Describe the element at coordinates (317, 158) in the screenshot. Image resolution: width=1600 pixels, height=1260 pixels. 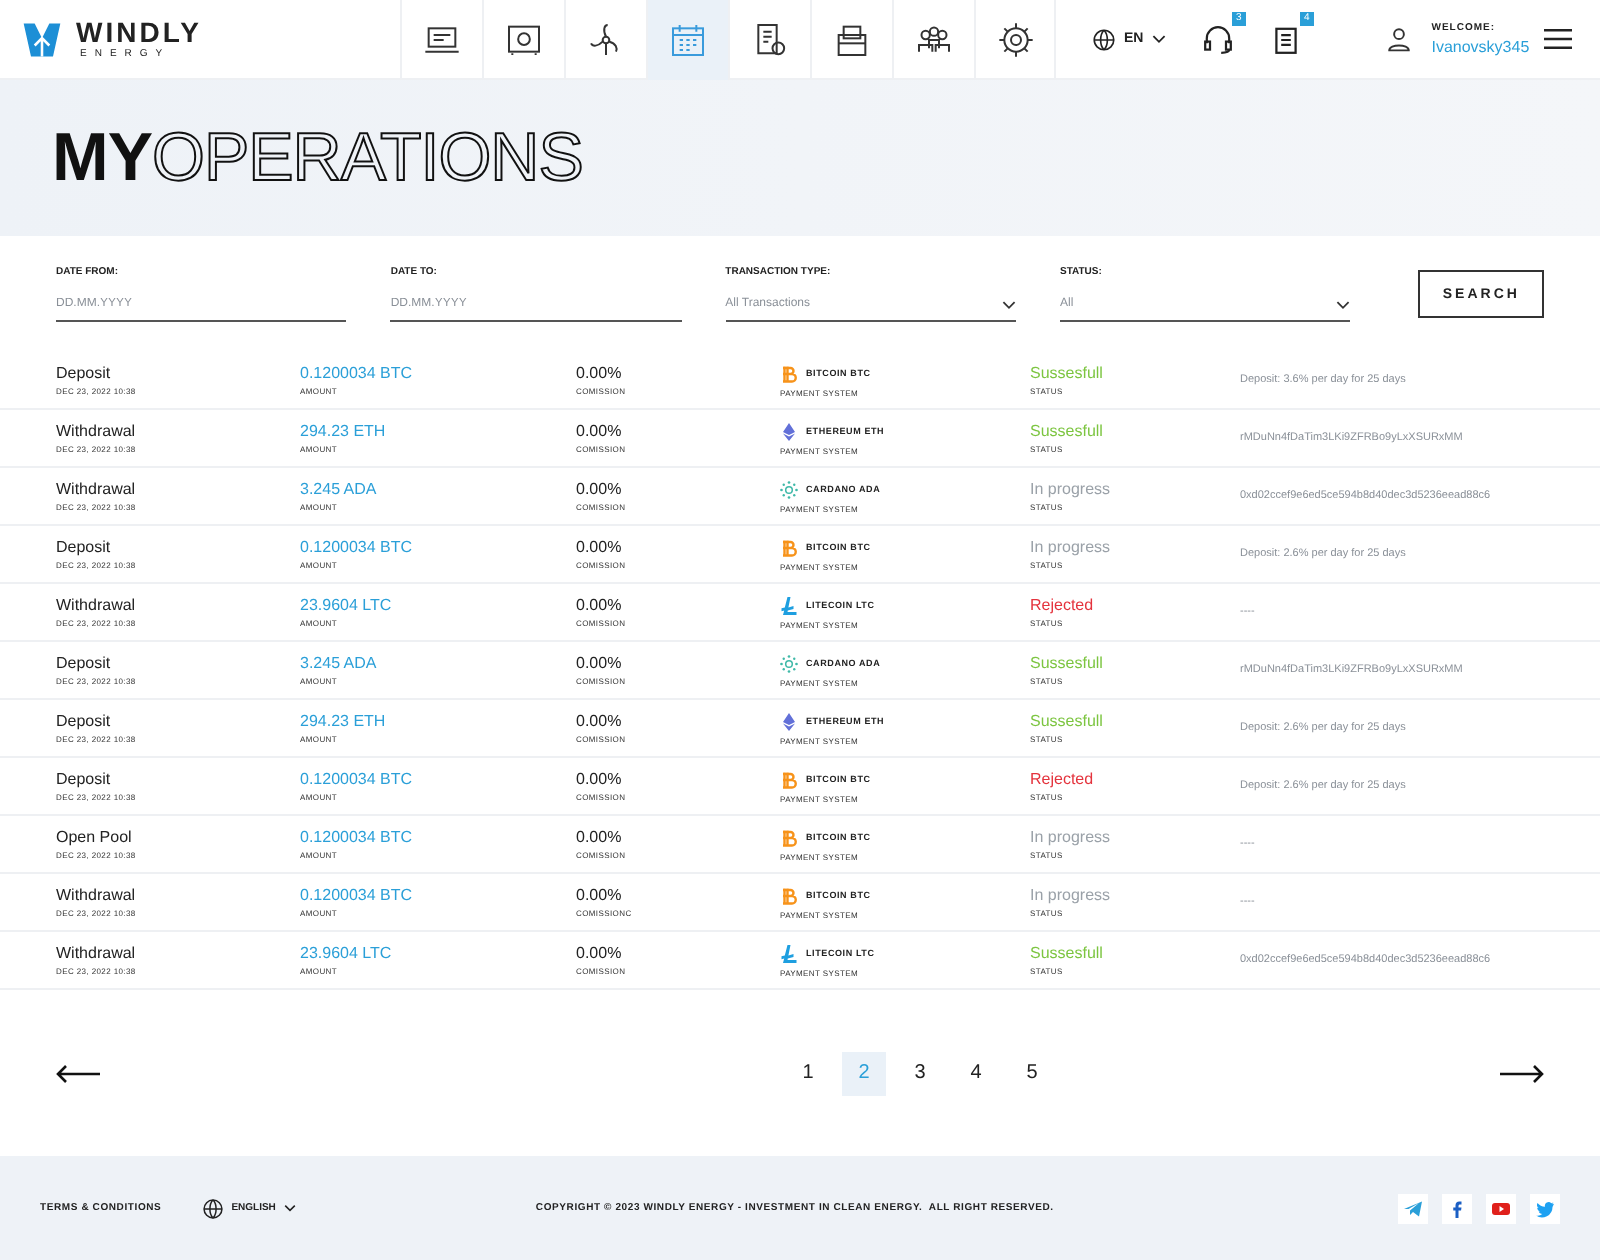
I see `page-title: MYOPERATIONS` at that location.